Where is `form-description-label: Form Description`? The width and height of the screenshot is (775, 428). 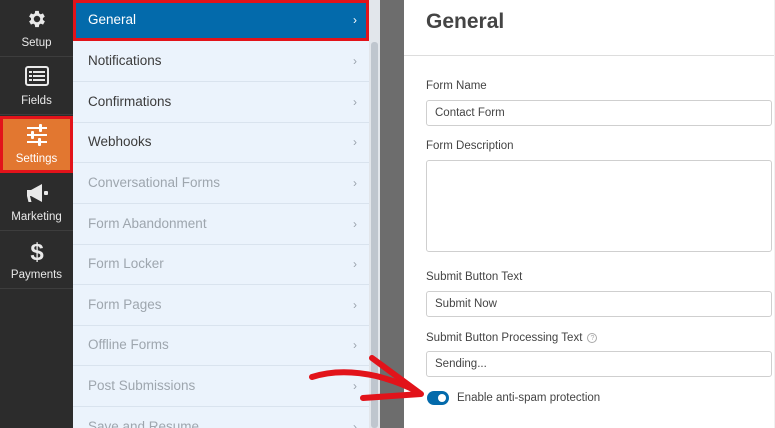
form-description-label: Form Description is located at coordinates (470, 146).